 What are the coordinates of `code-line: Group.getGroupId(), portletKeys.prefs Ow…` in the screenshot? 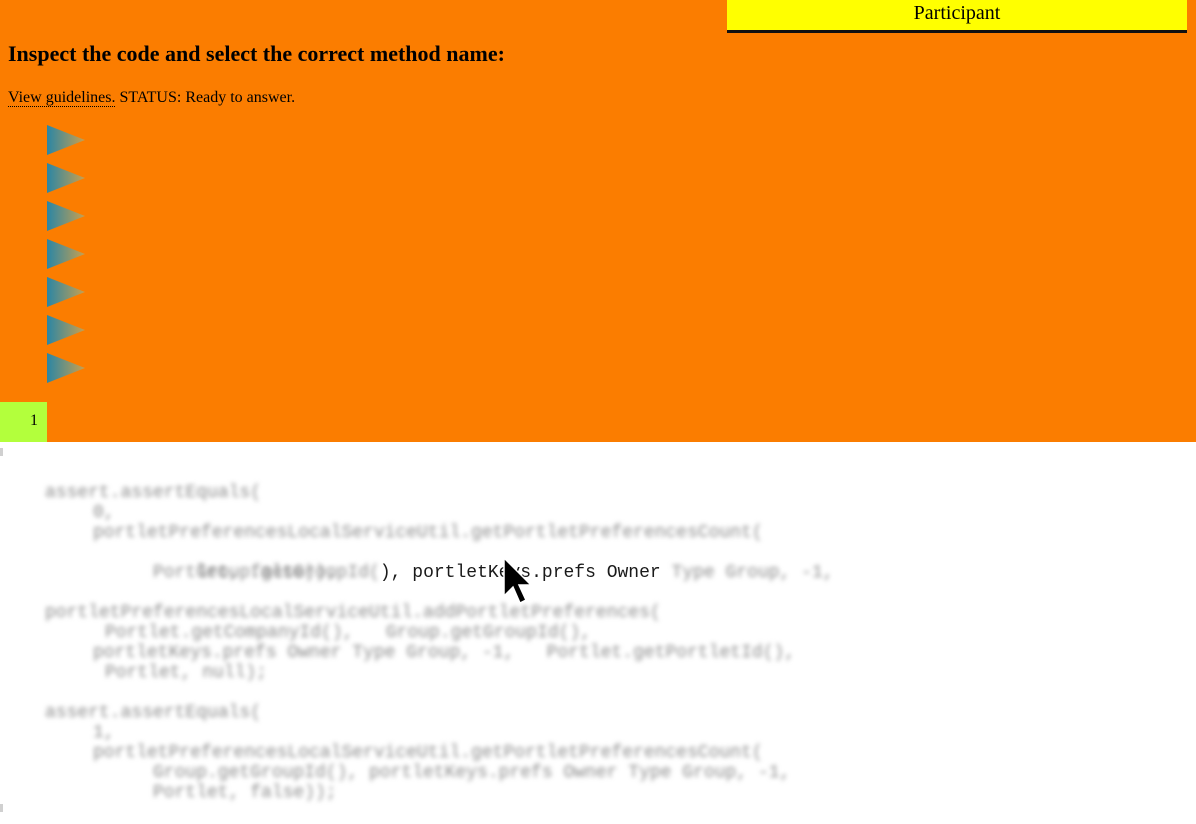 It's located at (472, 773).